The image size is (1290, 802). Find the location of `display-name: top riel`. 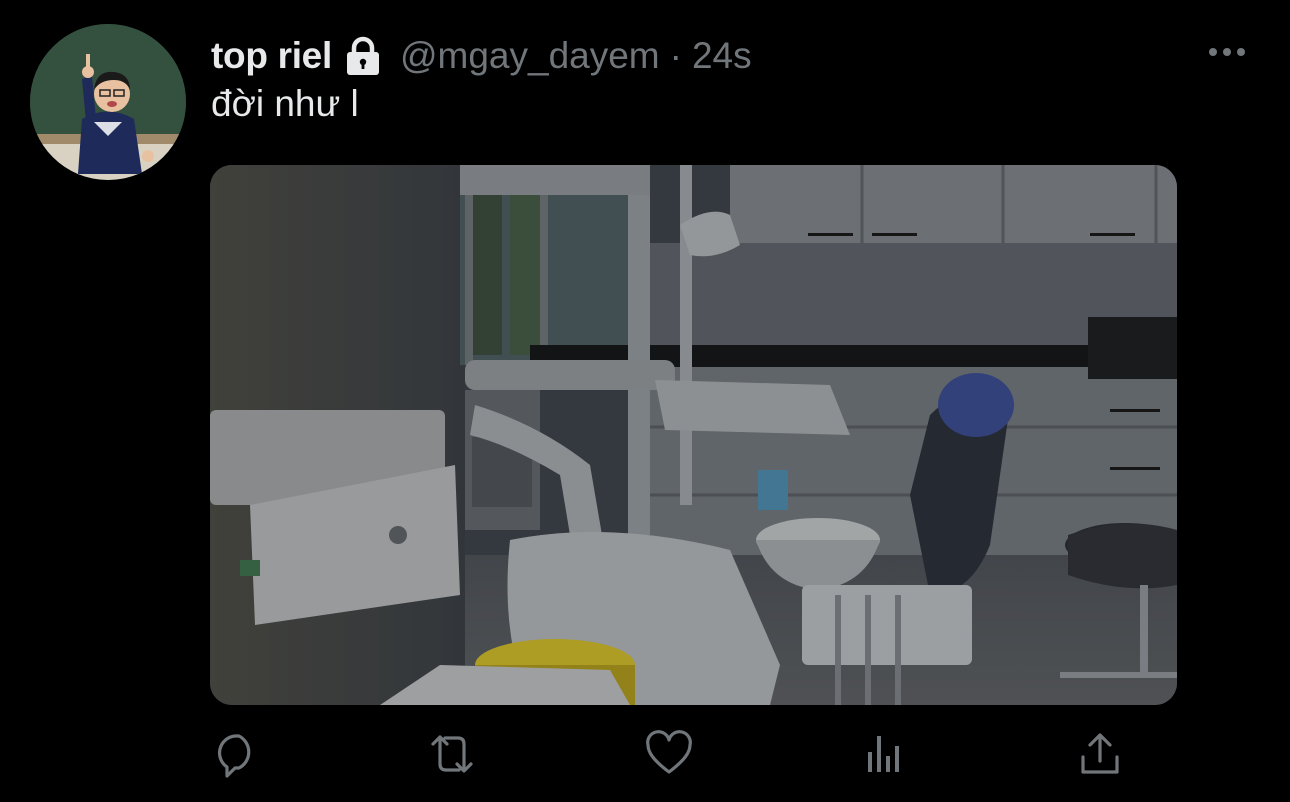

display-name: top riel is located at coordinates (271, 56).